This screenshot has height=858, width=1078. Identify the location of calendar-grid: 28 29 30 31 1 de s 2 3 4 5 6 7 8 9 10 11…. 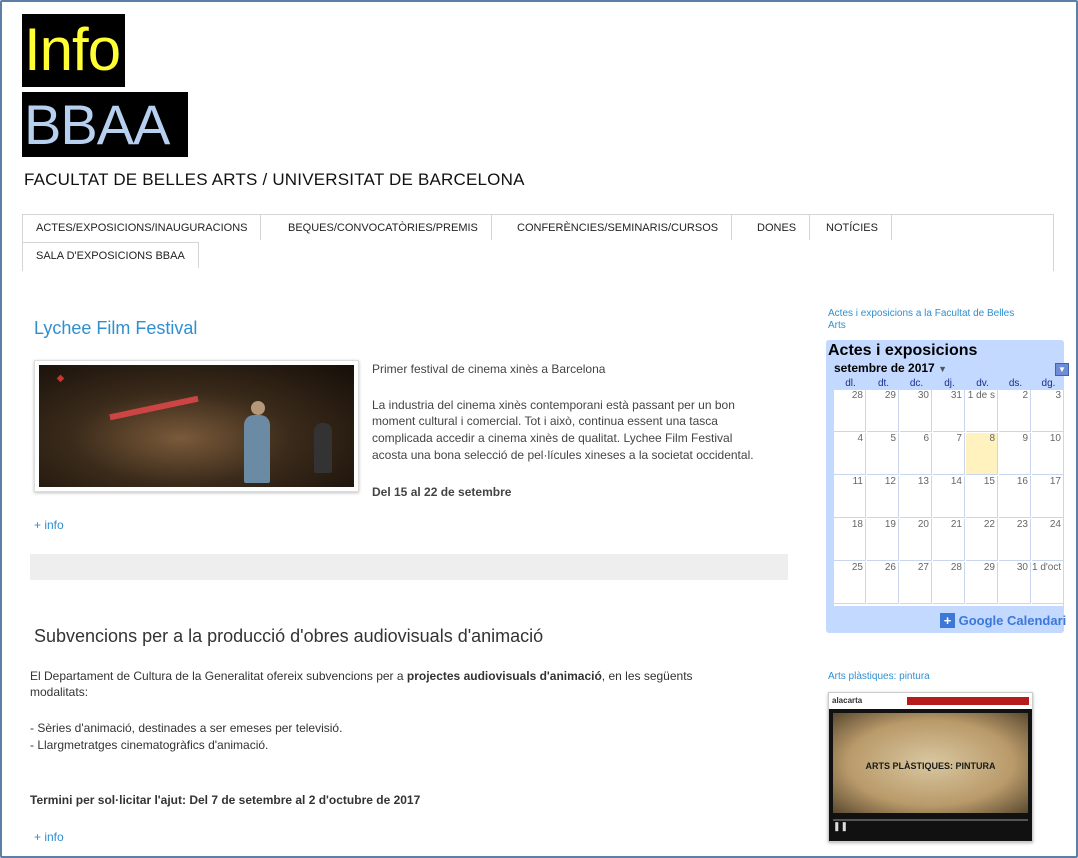
(949, 498).